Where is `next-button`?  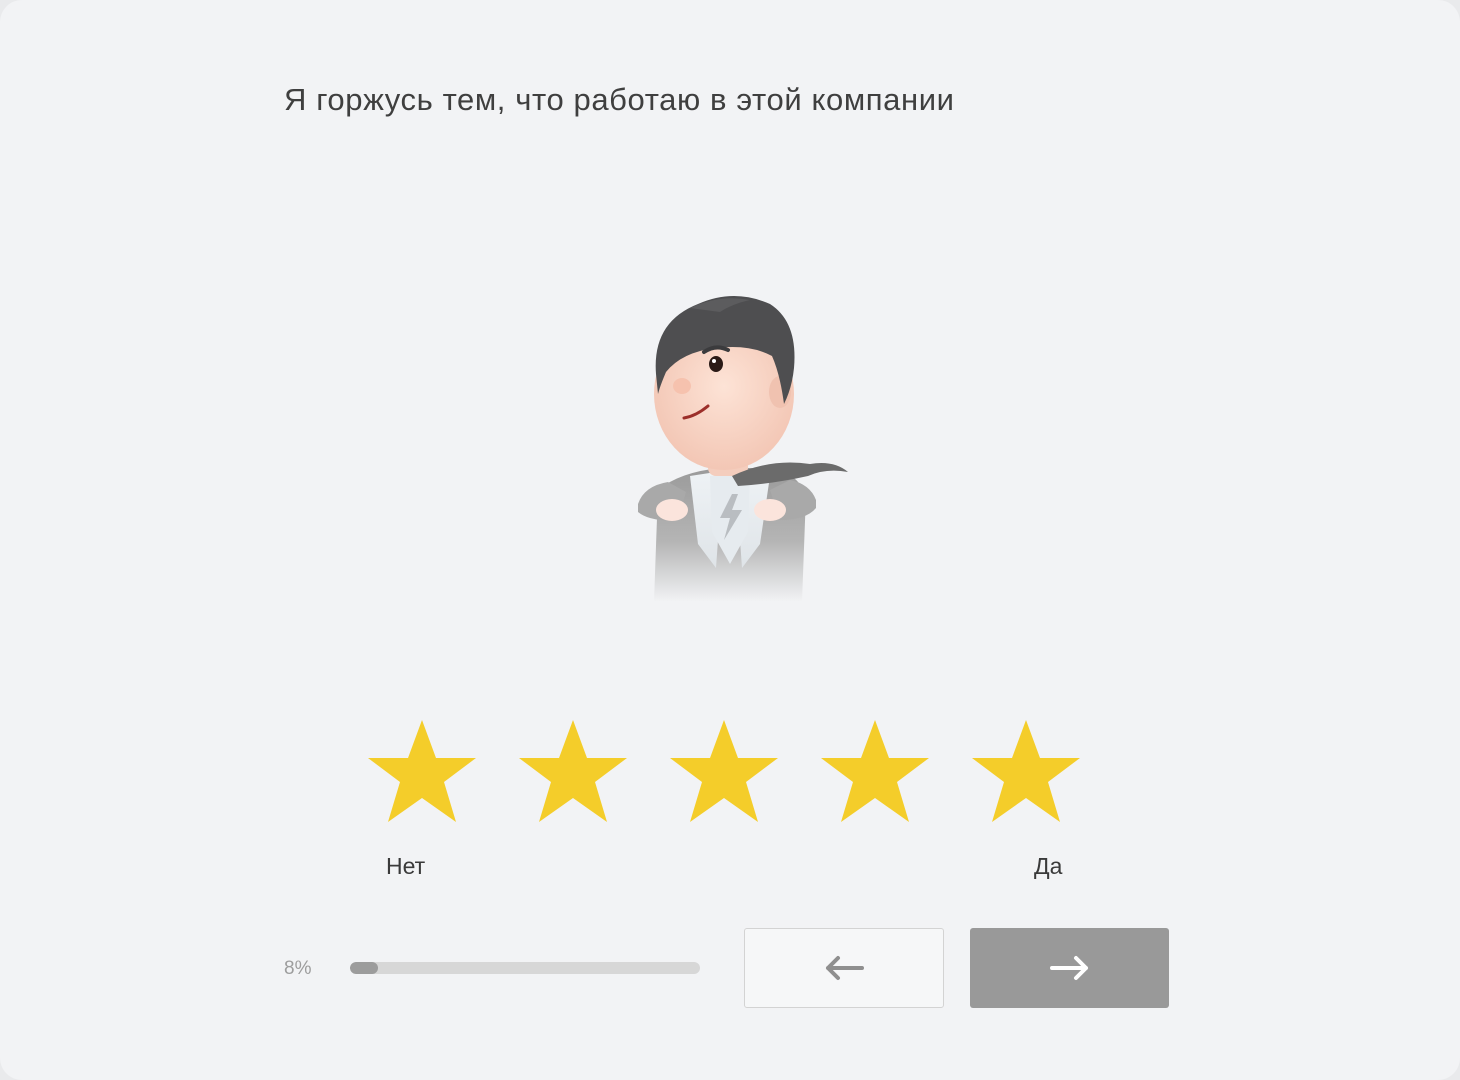 next-button is located at coordinates (1069, 968).